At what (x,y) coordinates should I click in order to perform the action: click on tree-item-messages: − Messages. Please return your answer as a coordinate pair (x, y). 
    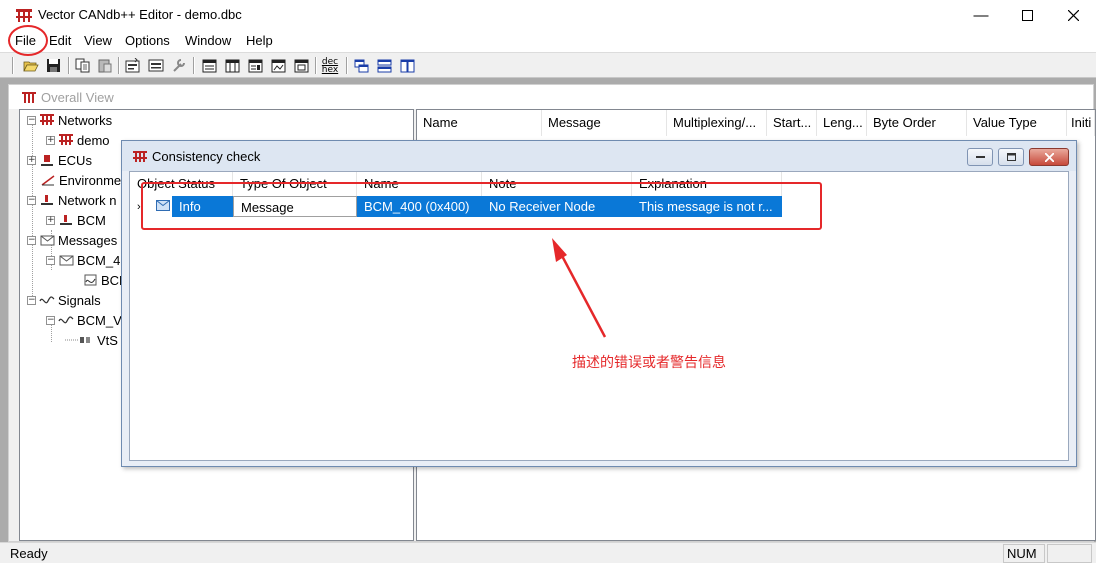
    Looking at the image, I should click on (72, 240).